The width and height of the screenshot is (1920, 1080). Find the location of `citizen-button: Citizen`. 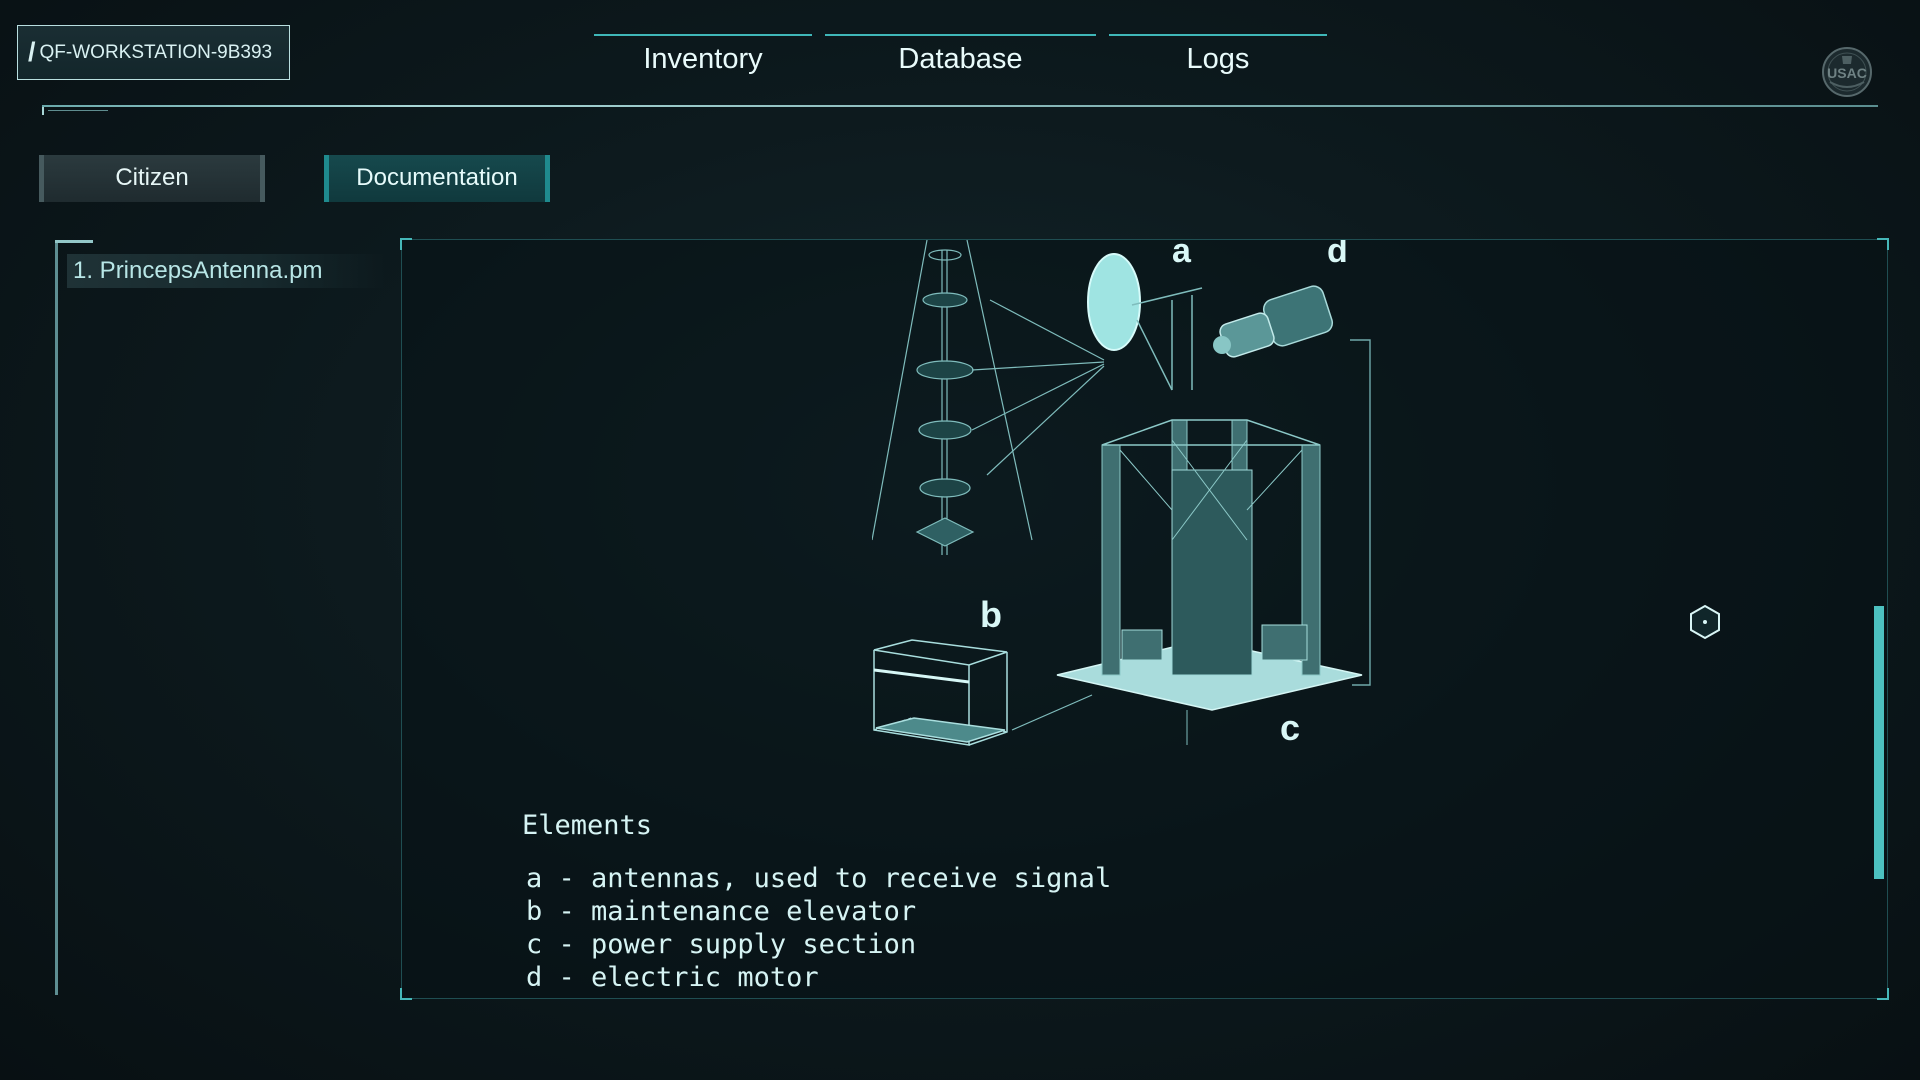

citizen-button: Citizen is located at coordinates (152, 178).